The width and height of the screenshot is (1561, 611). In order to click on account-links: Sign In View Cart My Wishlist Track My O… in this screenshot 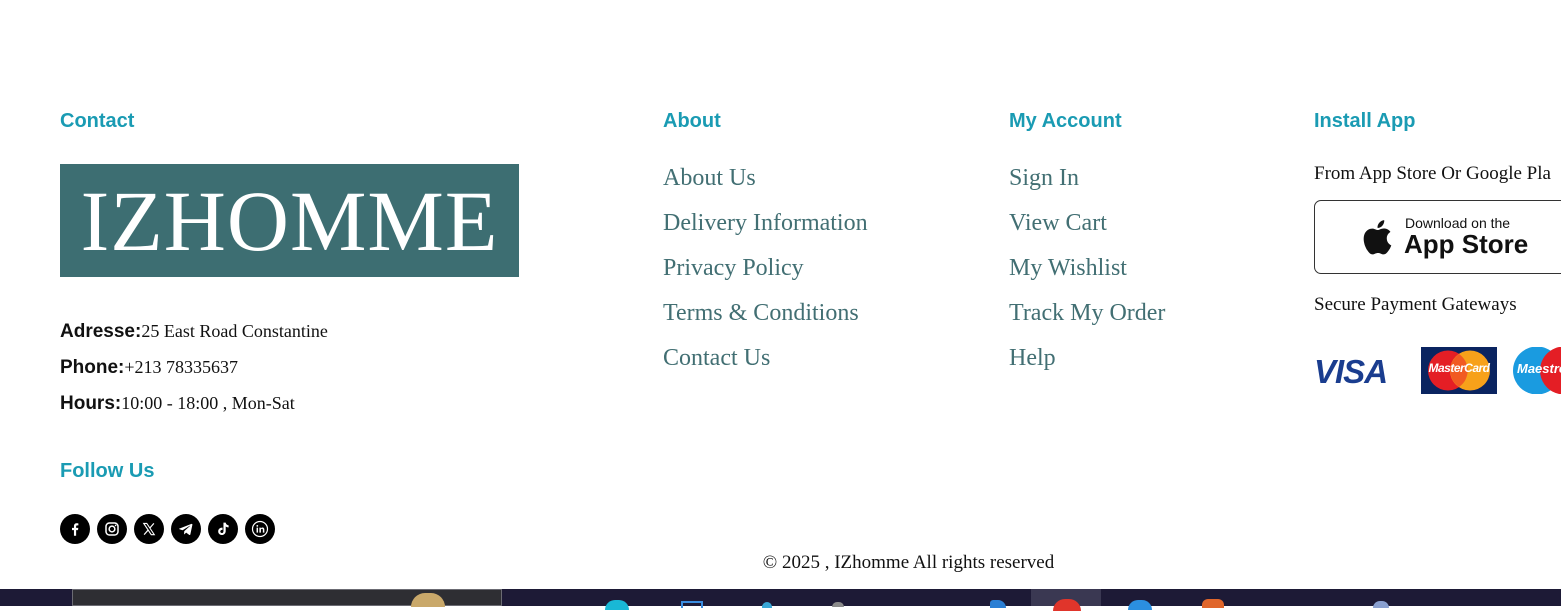, I will do `click(1087, 275)`.